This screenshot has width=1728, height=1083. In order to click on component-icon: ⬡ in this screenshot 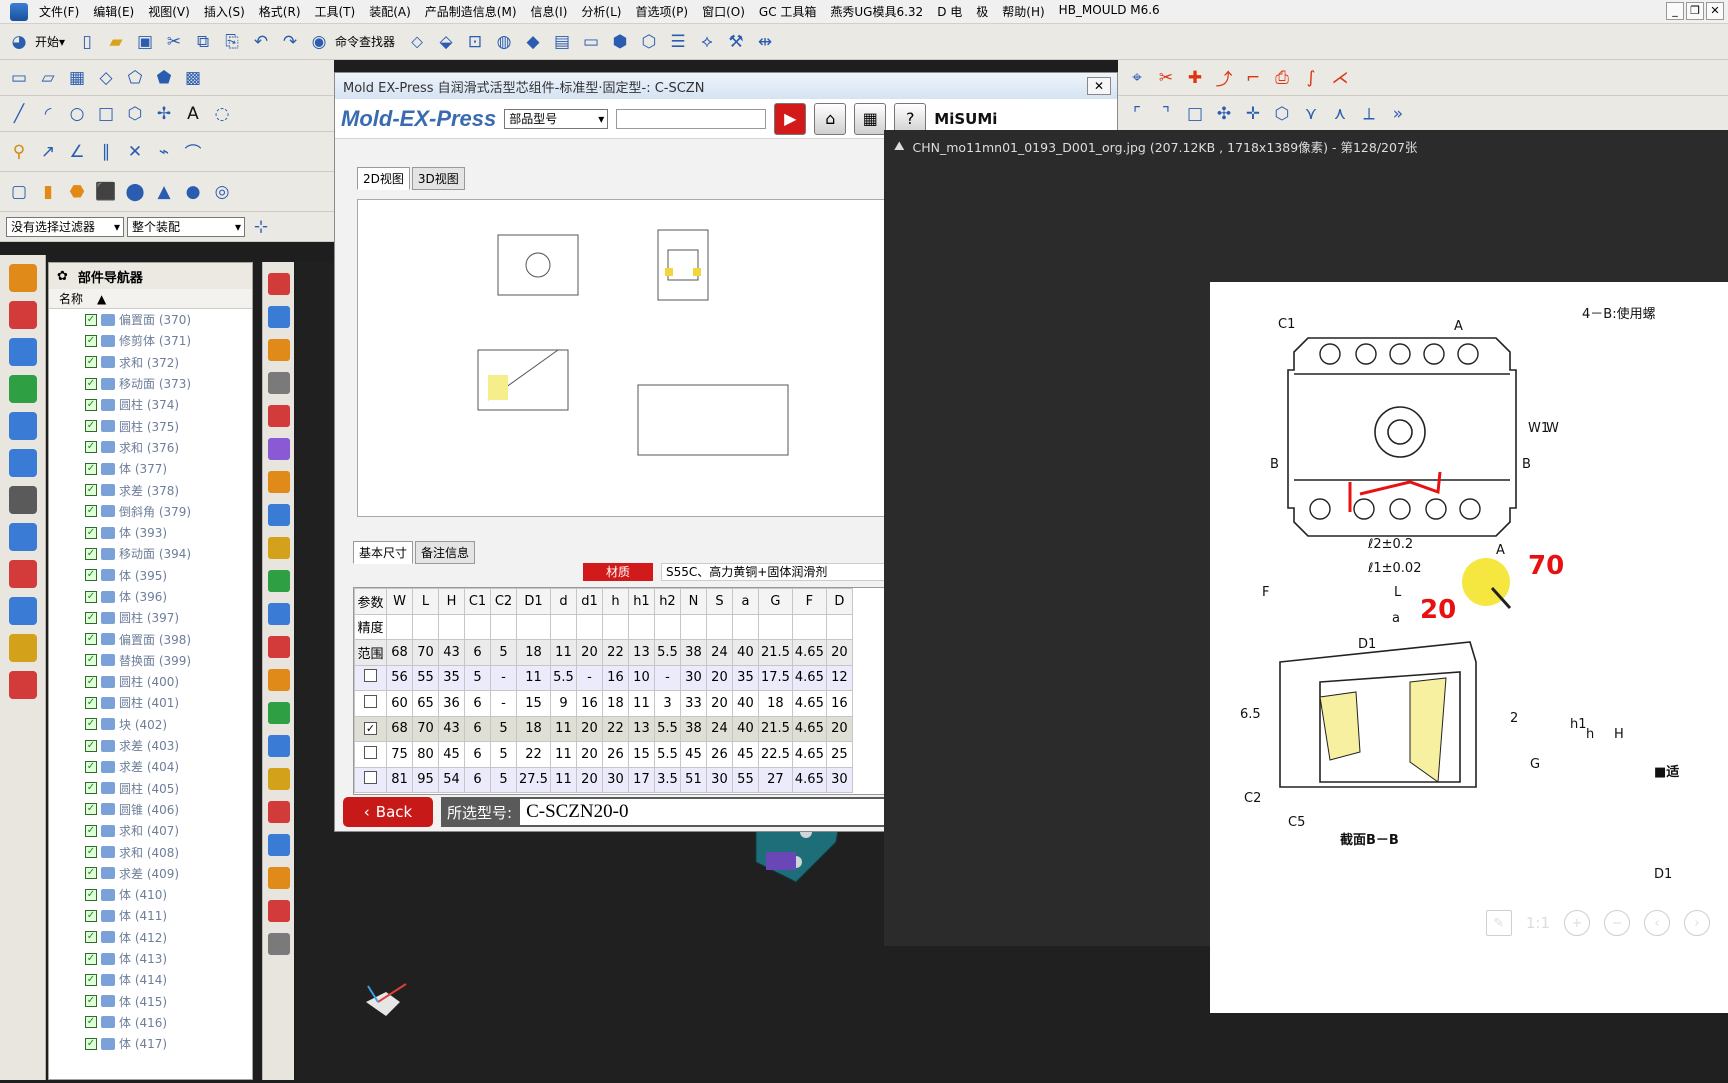, I will do `click(649, 42)`.